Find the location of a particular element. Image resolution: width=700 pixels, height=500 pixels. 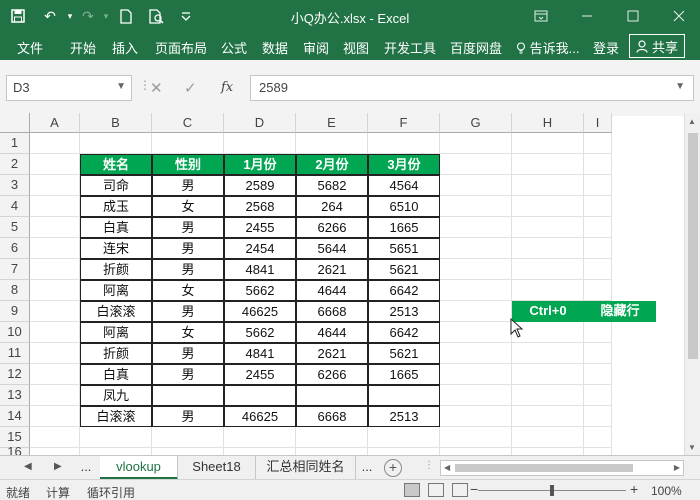

minimize-icon is located at coordinates (587, 16).